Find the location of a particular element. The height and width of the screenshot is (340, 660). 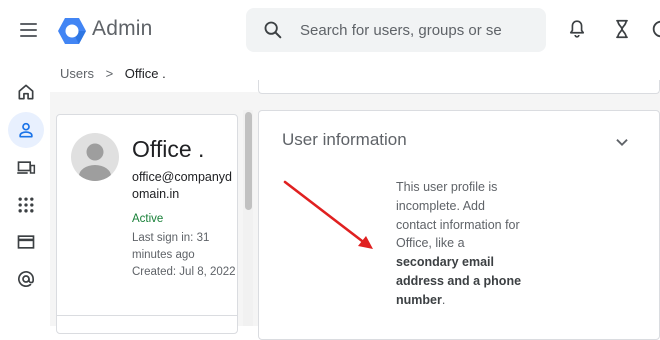

chevron-down-icon is located at coordinates (622, 142).